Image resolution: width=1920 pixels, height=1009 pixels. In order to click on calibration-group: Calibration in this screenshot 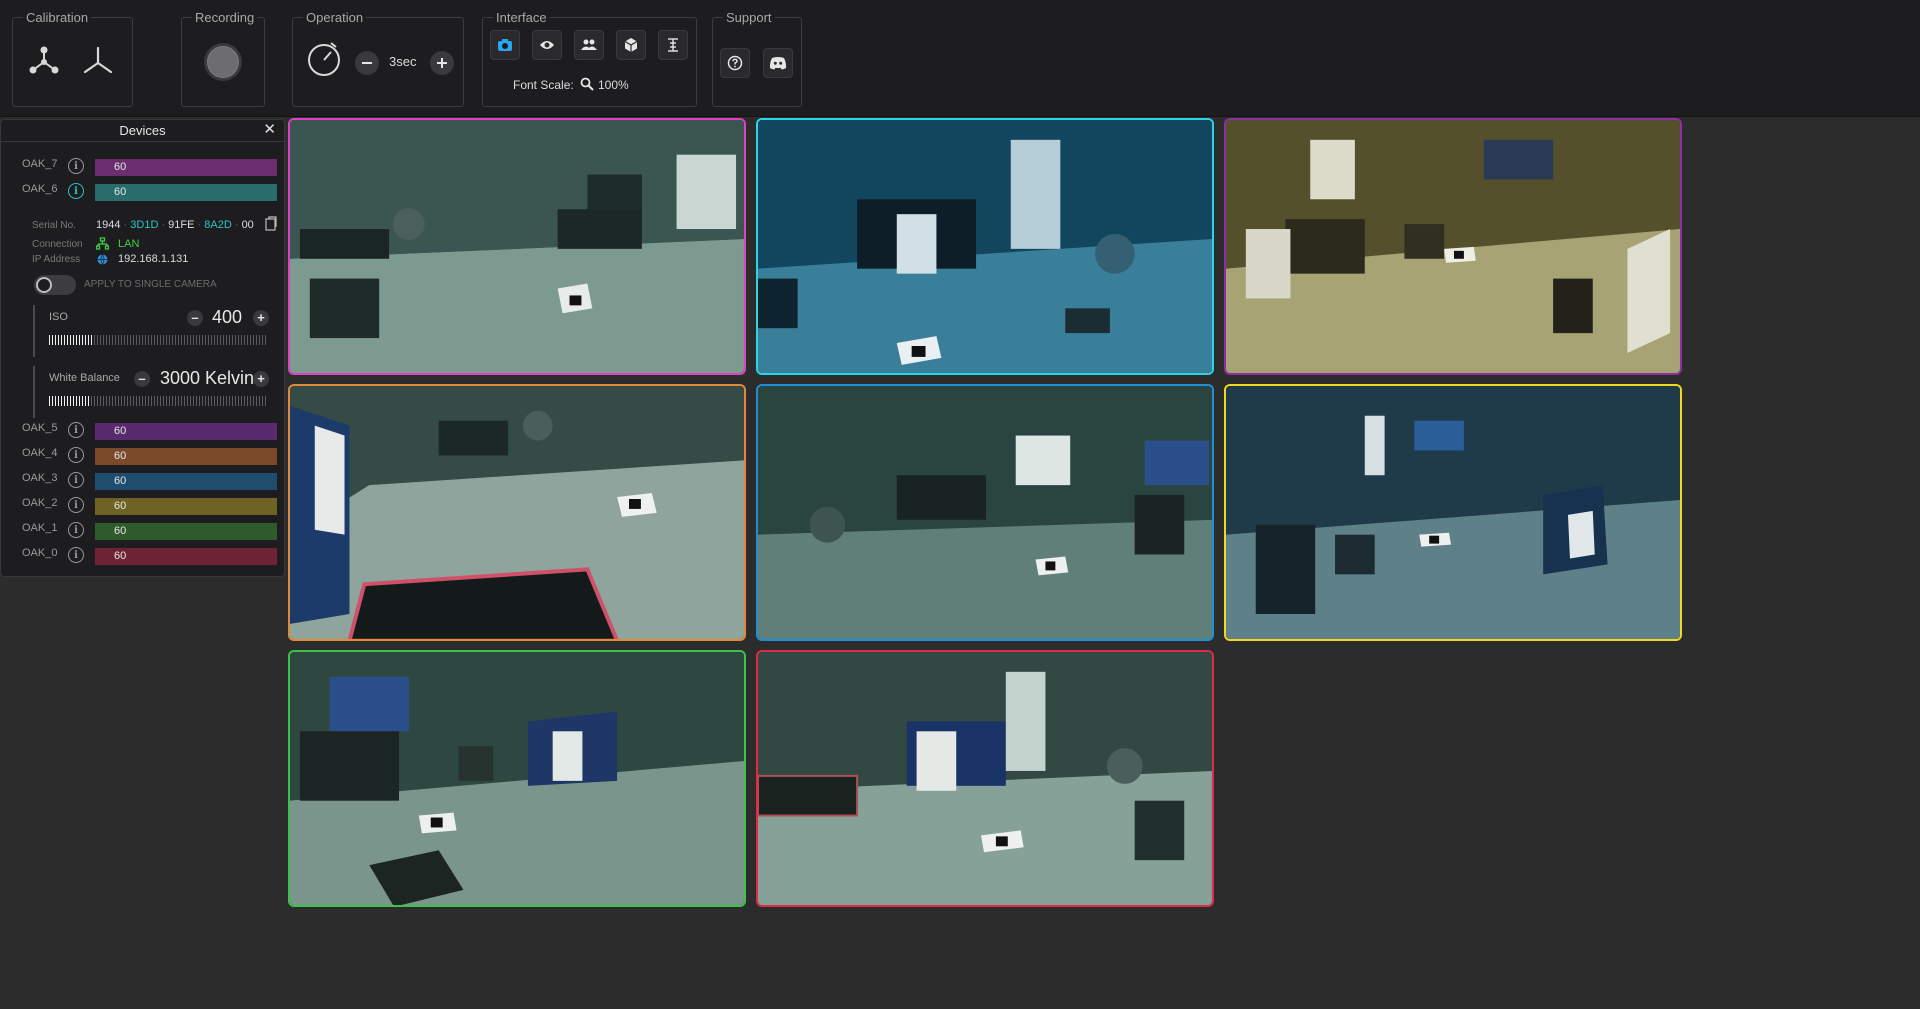, I will do `click(72, 58)`.